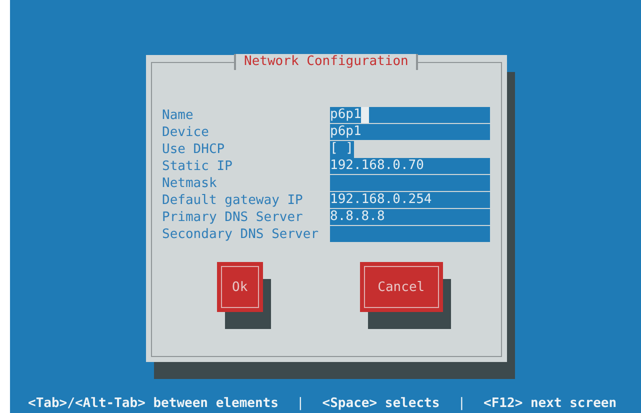 The width and height of the screenshot is (641, 413). I want to click on key-hint: <Space> selects, so click(381, 404).